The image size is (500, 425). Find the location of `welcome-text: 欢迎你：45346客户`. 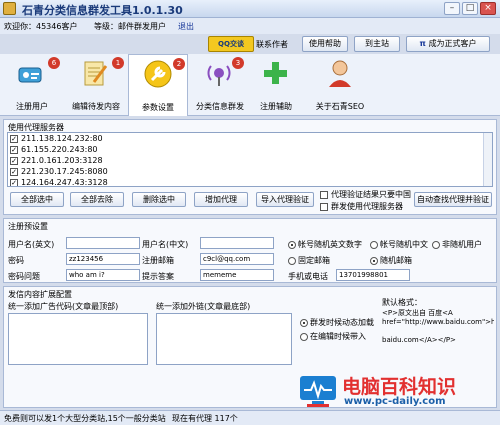

welcome-text: 欢迎你：45346客户 is located at coordinates (41, 26).